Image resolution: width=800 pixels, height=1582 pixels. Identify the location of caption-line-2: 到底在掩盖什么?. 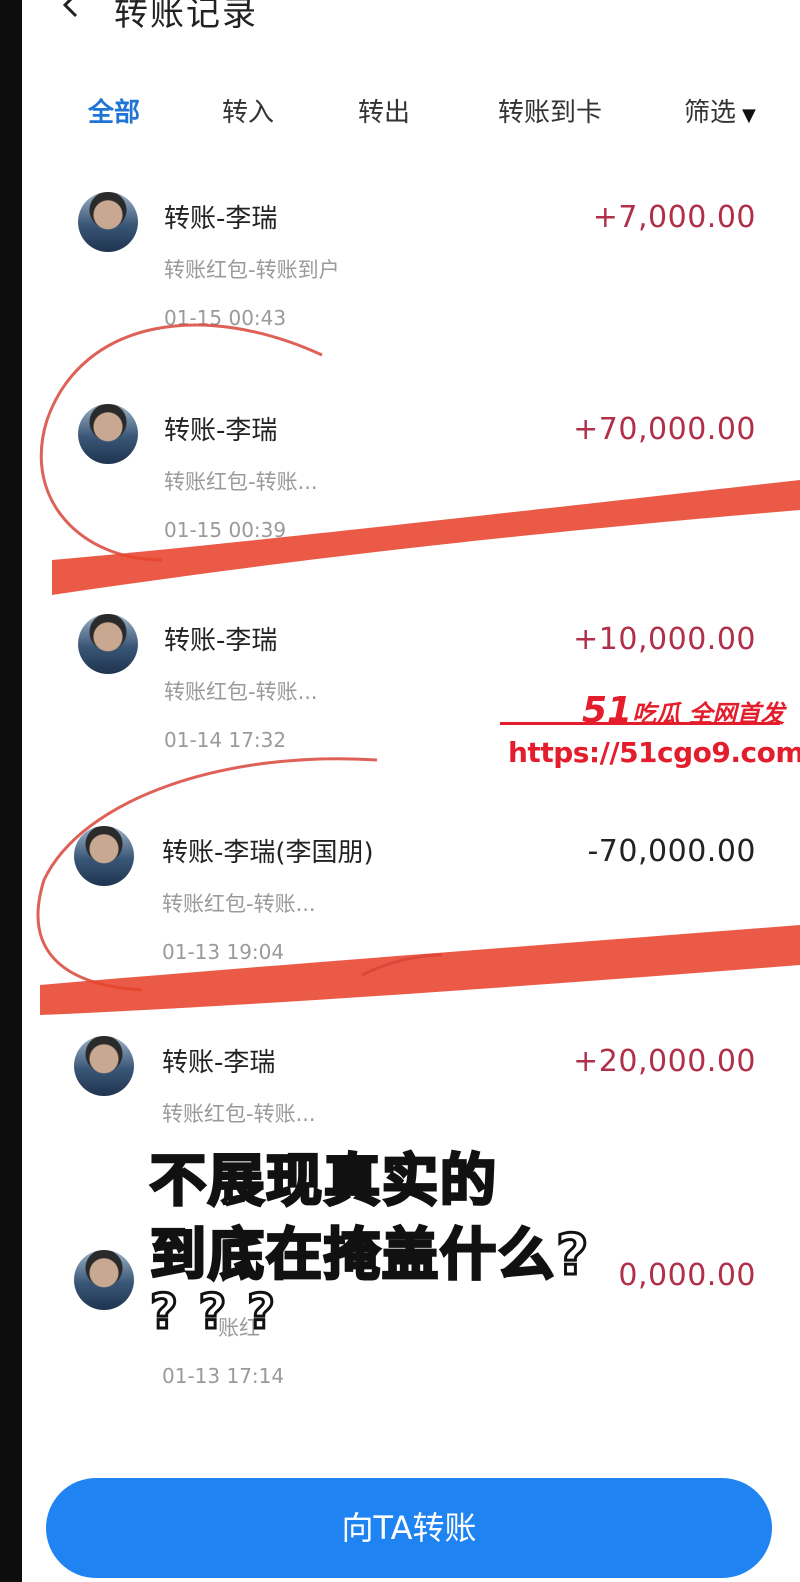
(369, 1256).